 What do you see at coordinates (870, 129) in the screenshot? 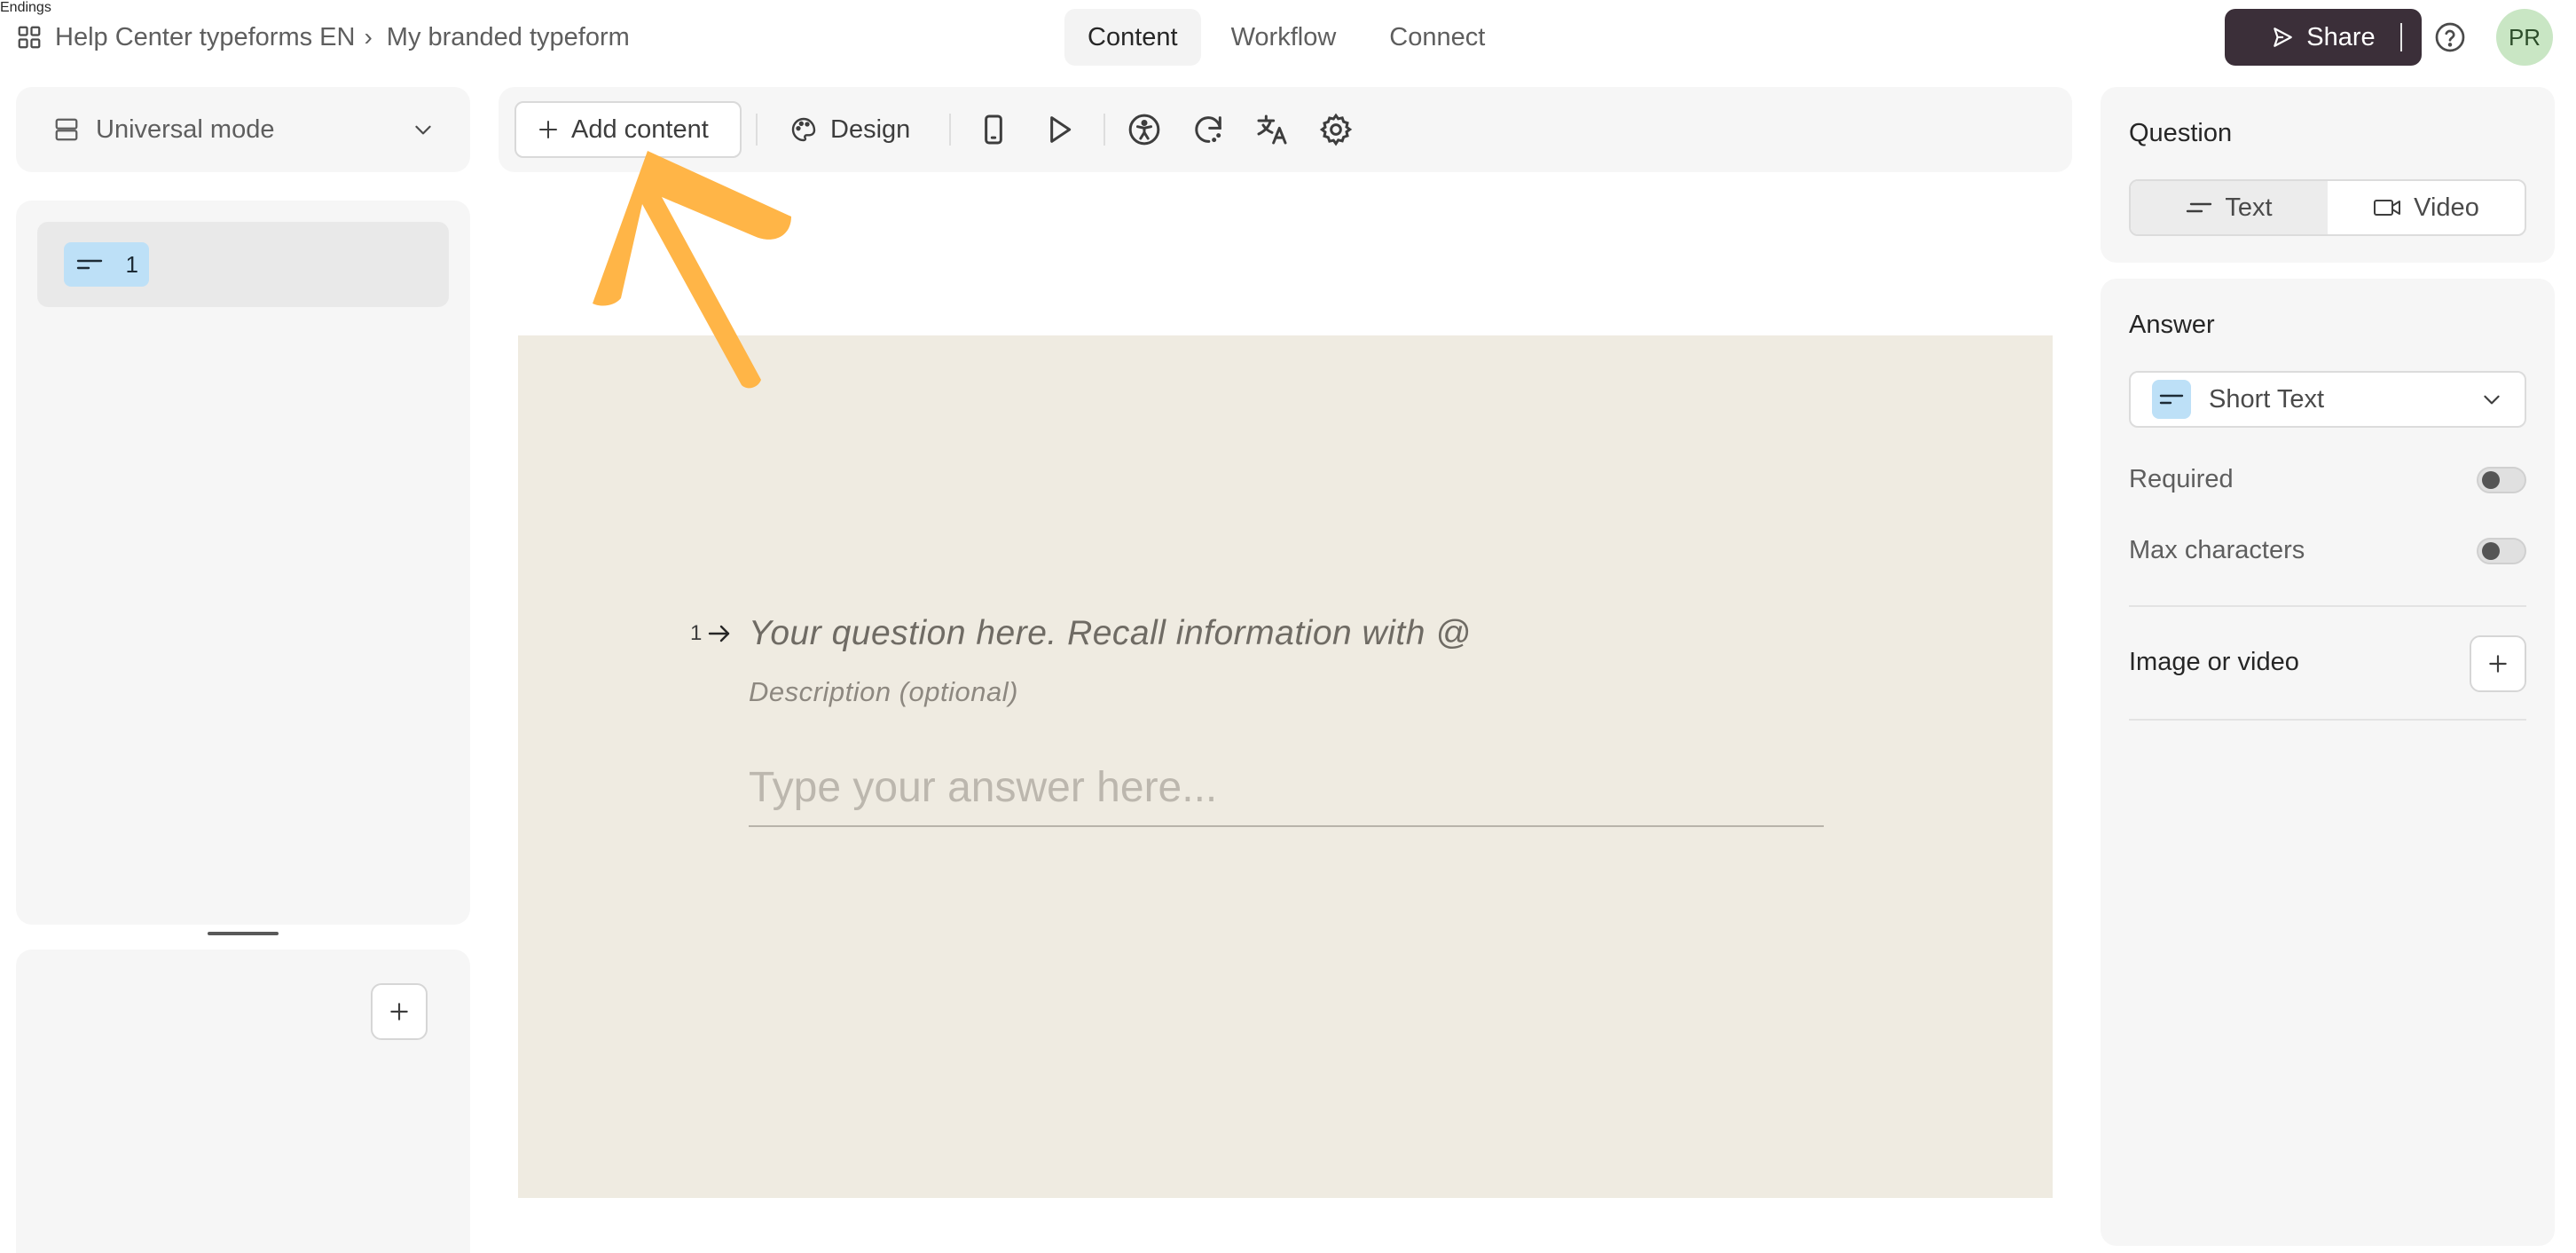
I see `design-label: Design` at bounding box center [870, 129].